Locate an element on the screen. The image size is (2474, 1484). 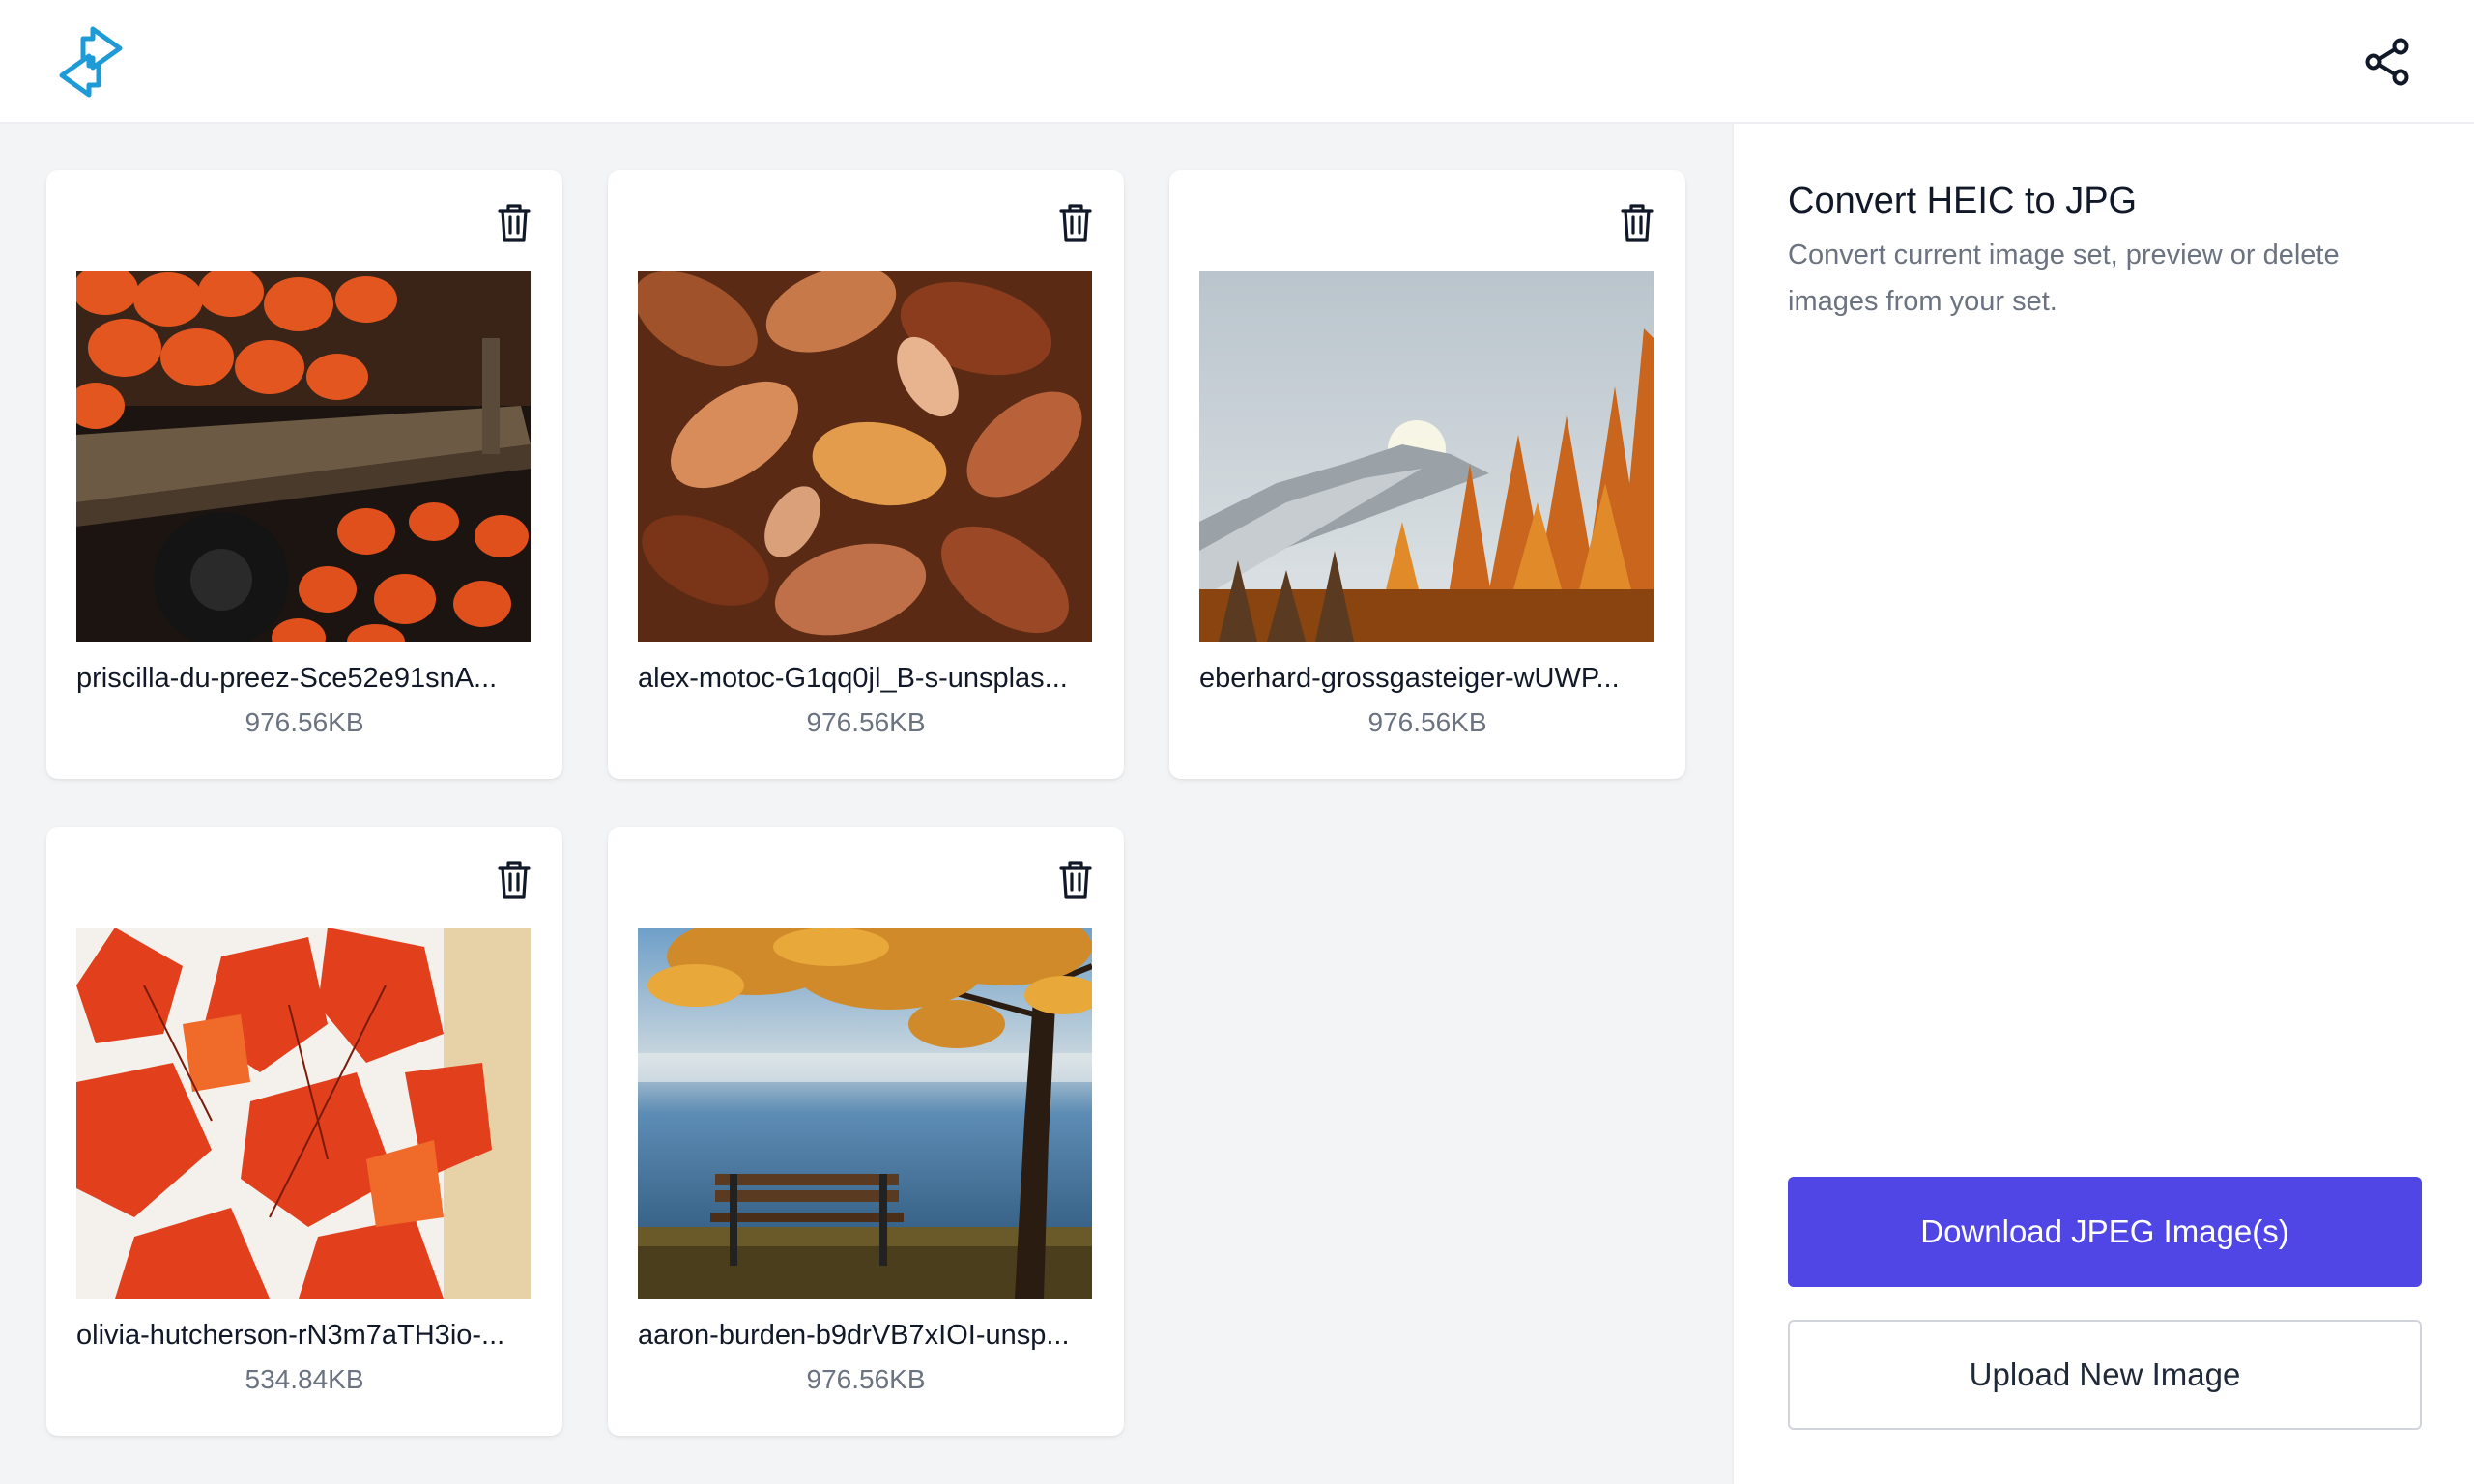
upload-new-image-button: Upload New Image is located at coordinates (2105, 1375).